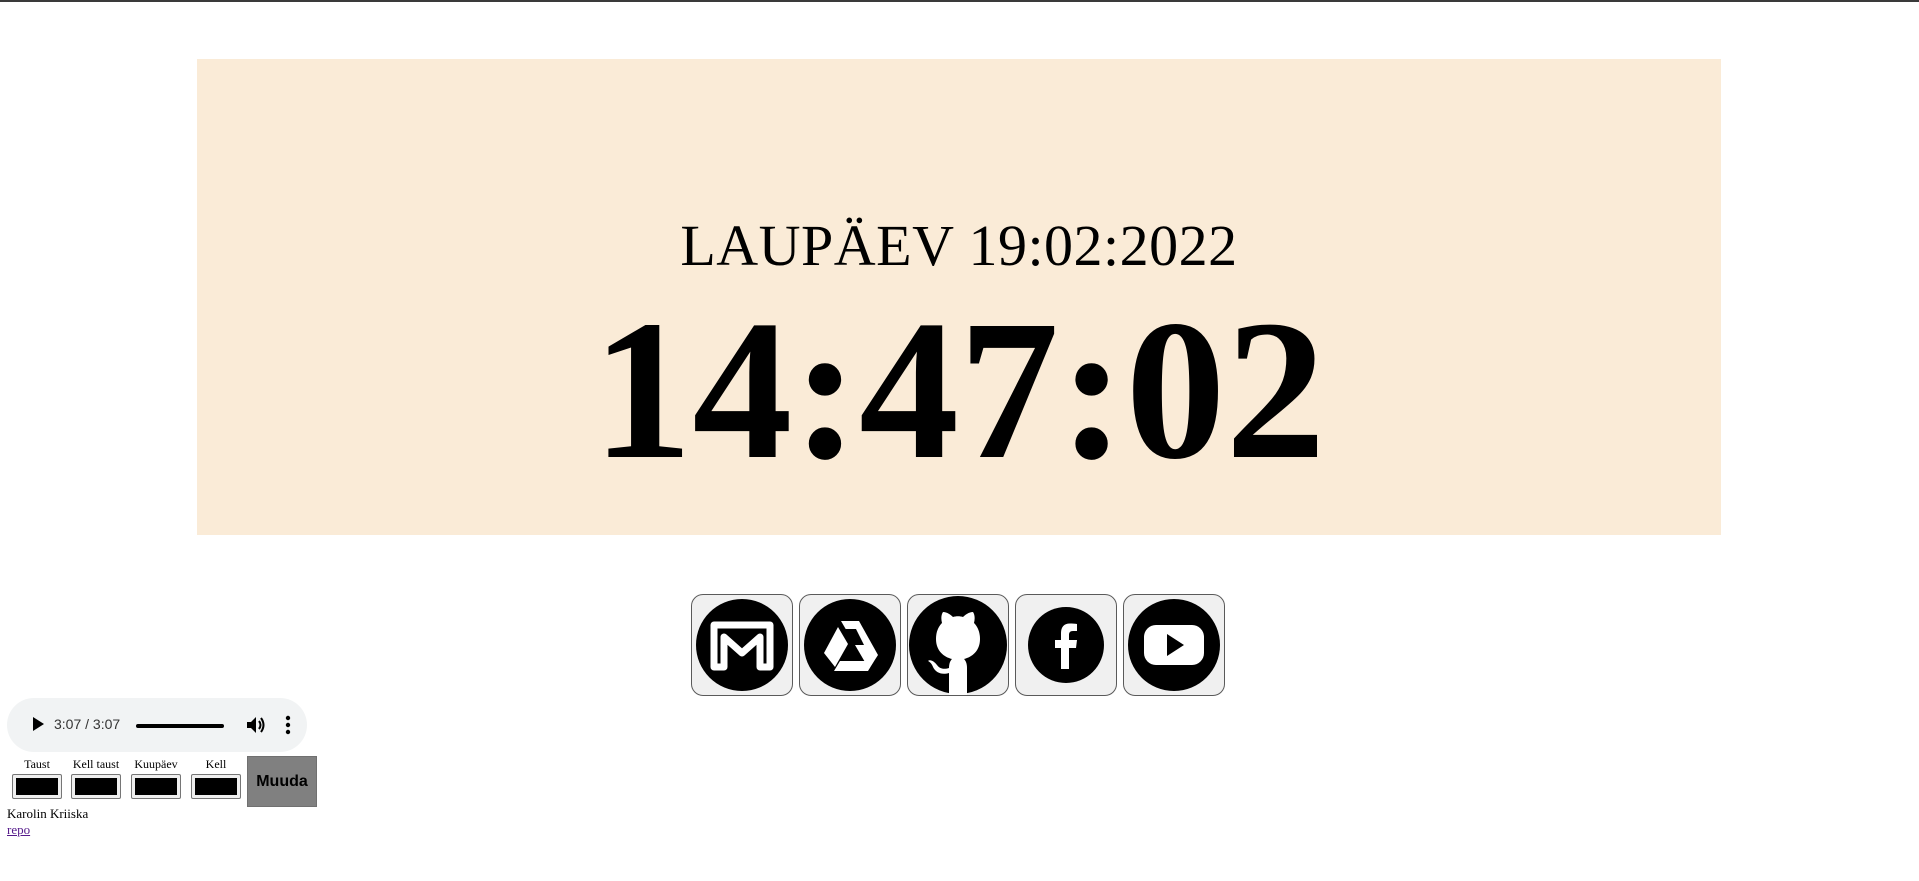  I want to click on youtube-icon, so click(1174, 645).